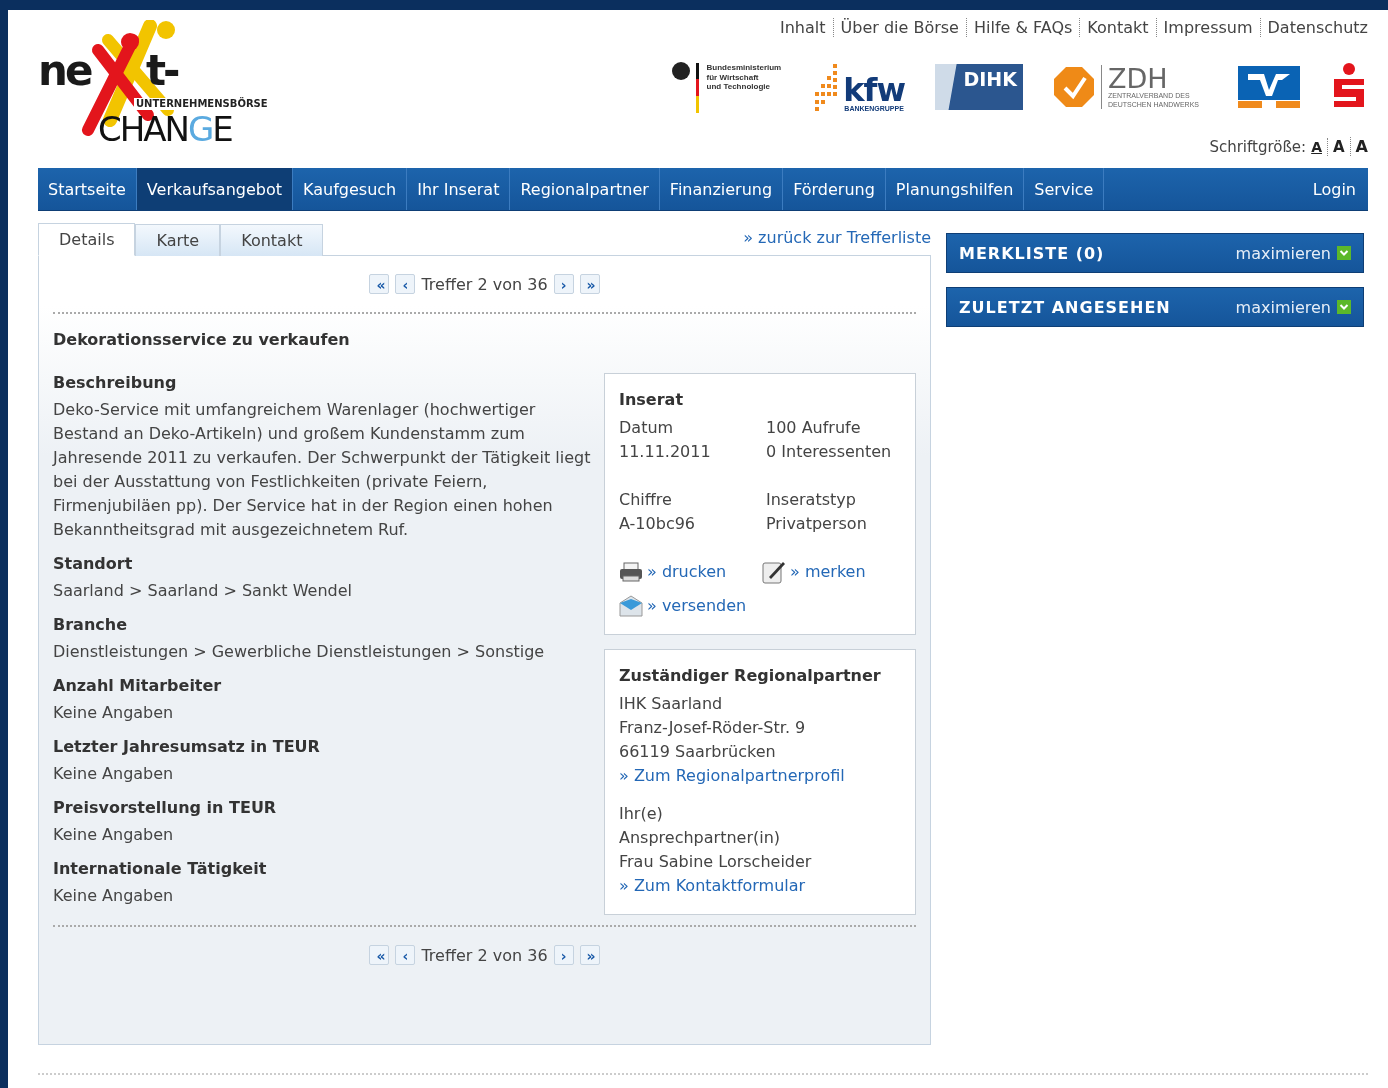 The image size is (1388, 1088). What do you see at coordinates (64, 71) in the screenshot?
I see `logo-text: ne` at bounding box center [64, 71].